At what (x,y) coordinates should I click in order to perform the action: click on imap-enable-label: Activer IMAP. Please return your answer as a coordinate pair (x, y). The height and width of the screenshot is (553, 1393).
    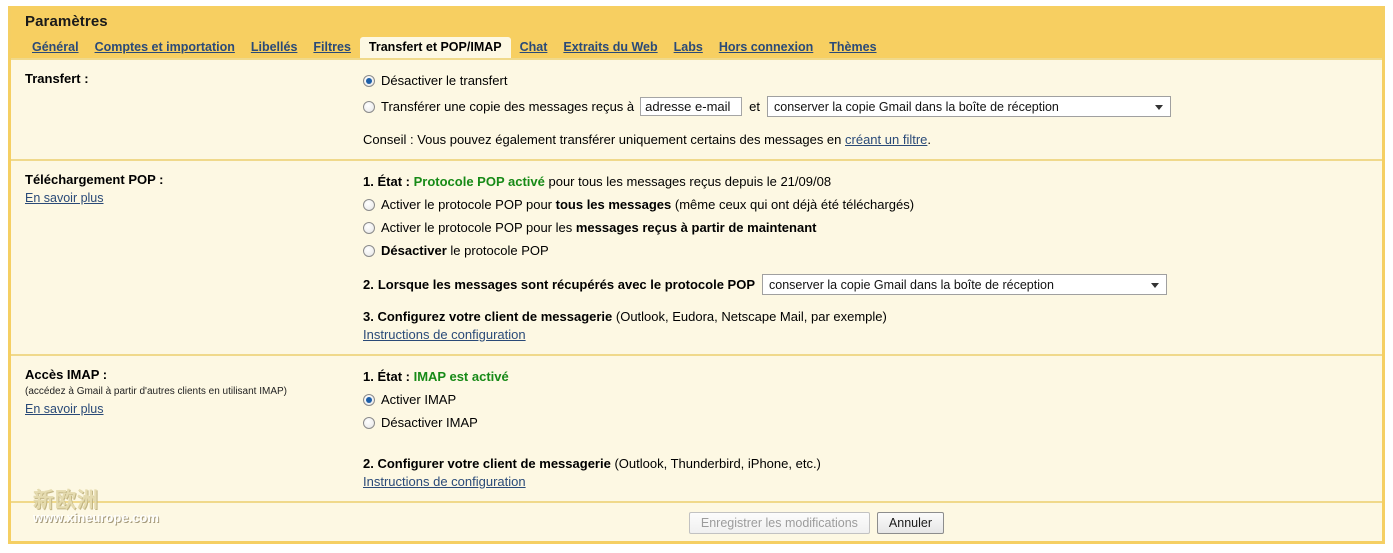
    Looking at the image, I should click on (419, 399).